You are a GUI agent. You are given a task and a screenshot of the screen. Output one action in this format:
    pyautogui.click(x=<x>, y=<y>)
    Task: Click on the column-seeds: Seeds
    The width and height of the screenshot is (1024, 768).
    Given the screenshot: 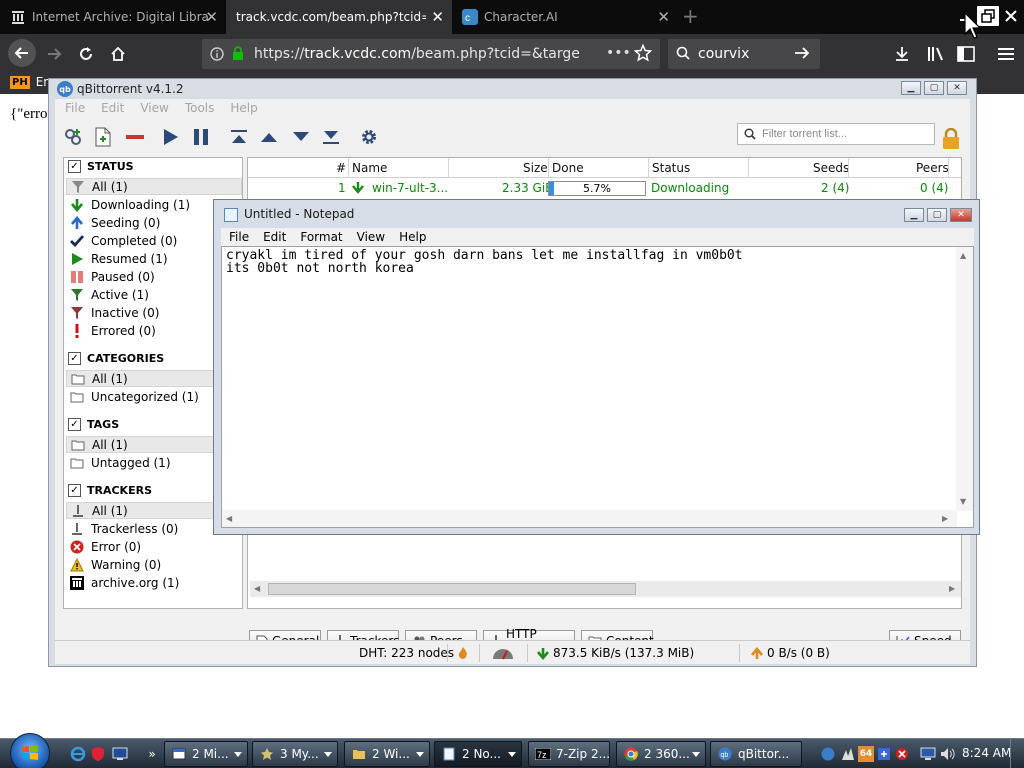 What is the action you would take?
    pyautogui.click(x=831, y=168)
    